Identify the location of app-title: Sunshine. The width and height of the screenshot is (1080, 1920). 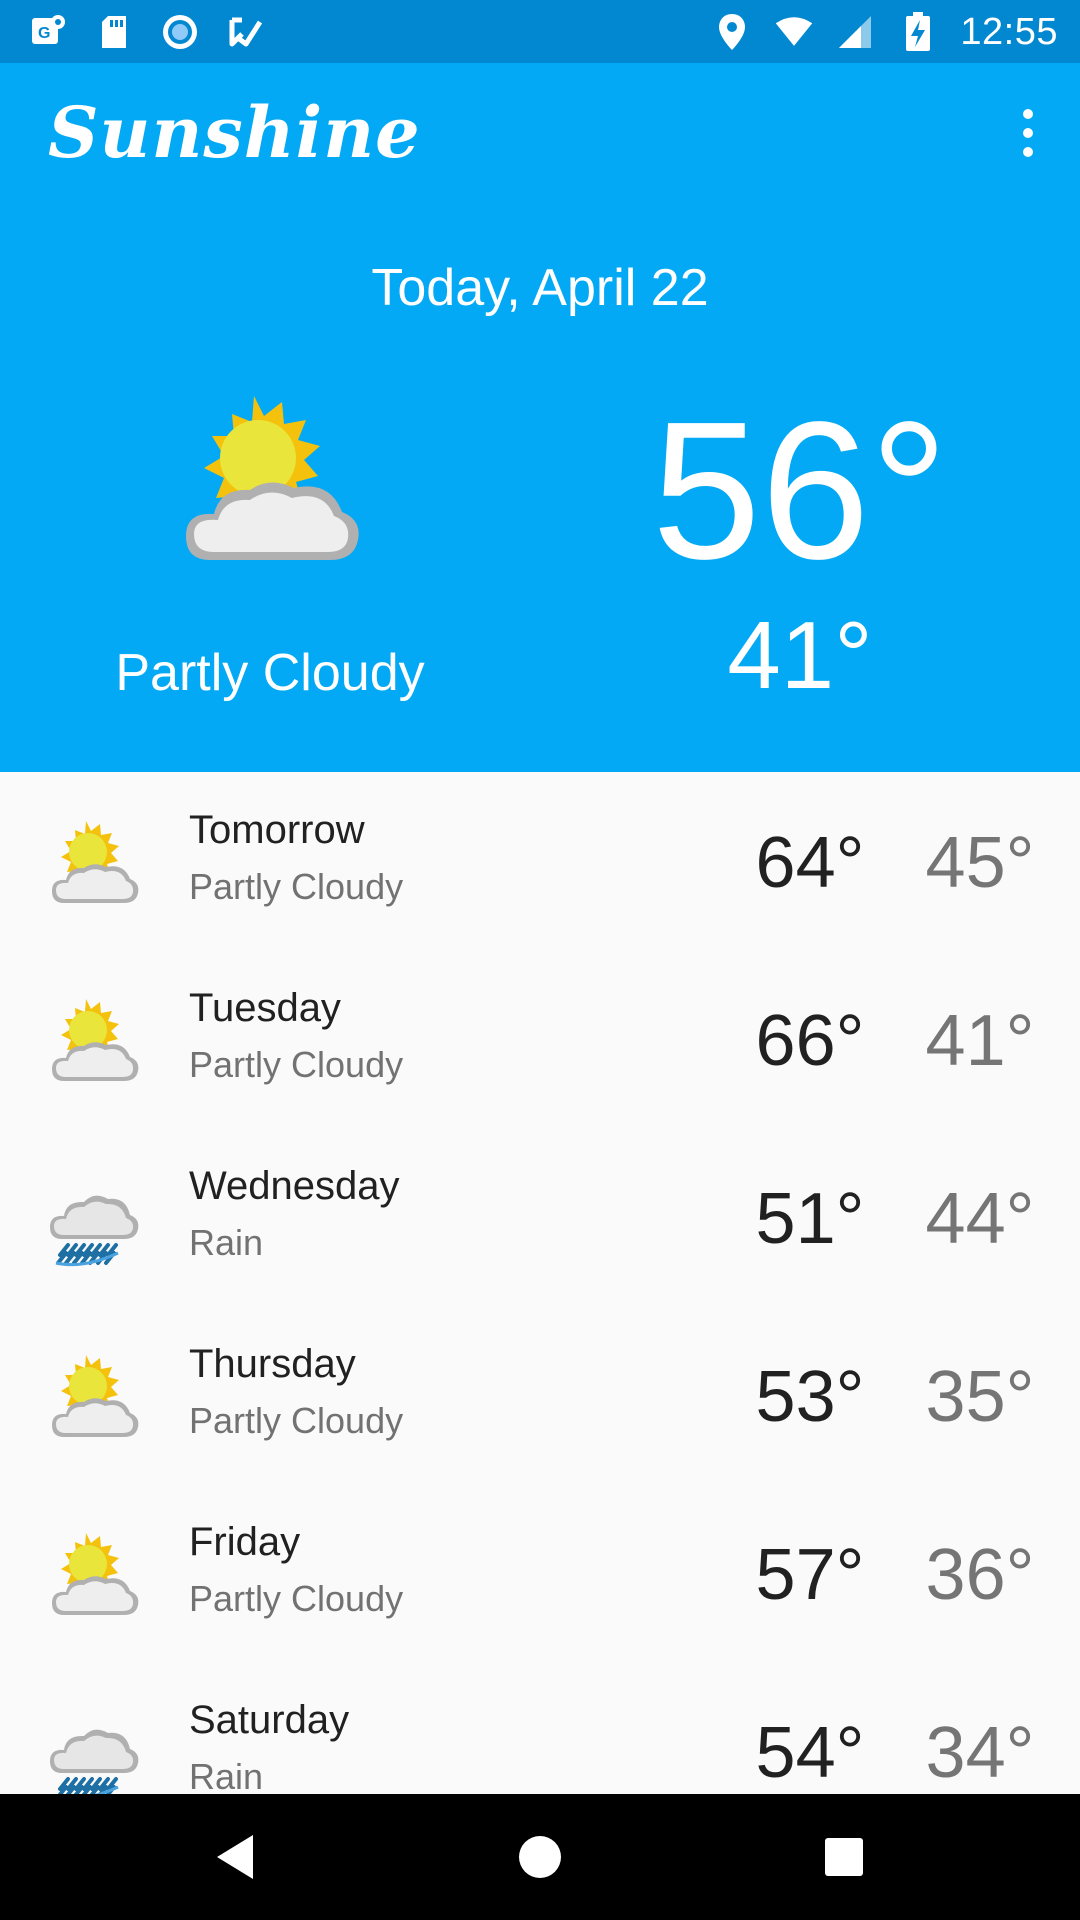
(234, 132).